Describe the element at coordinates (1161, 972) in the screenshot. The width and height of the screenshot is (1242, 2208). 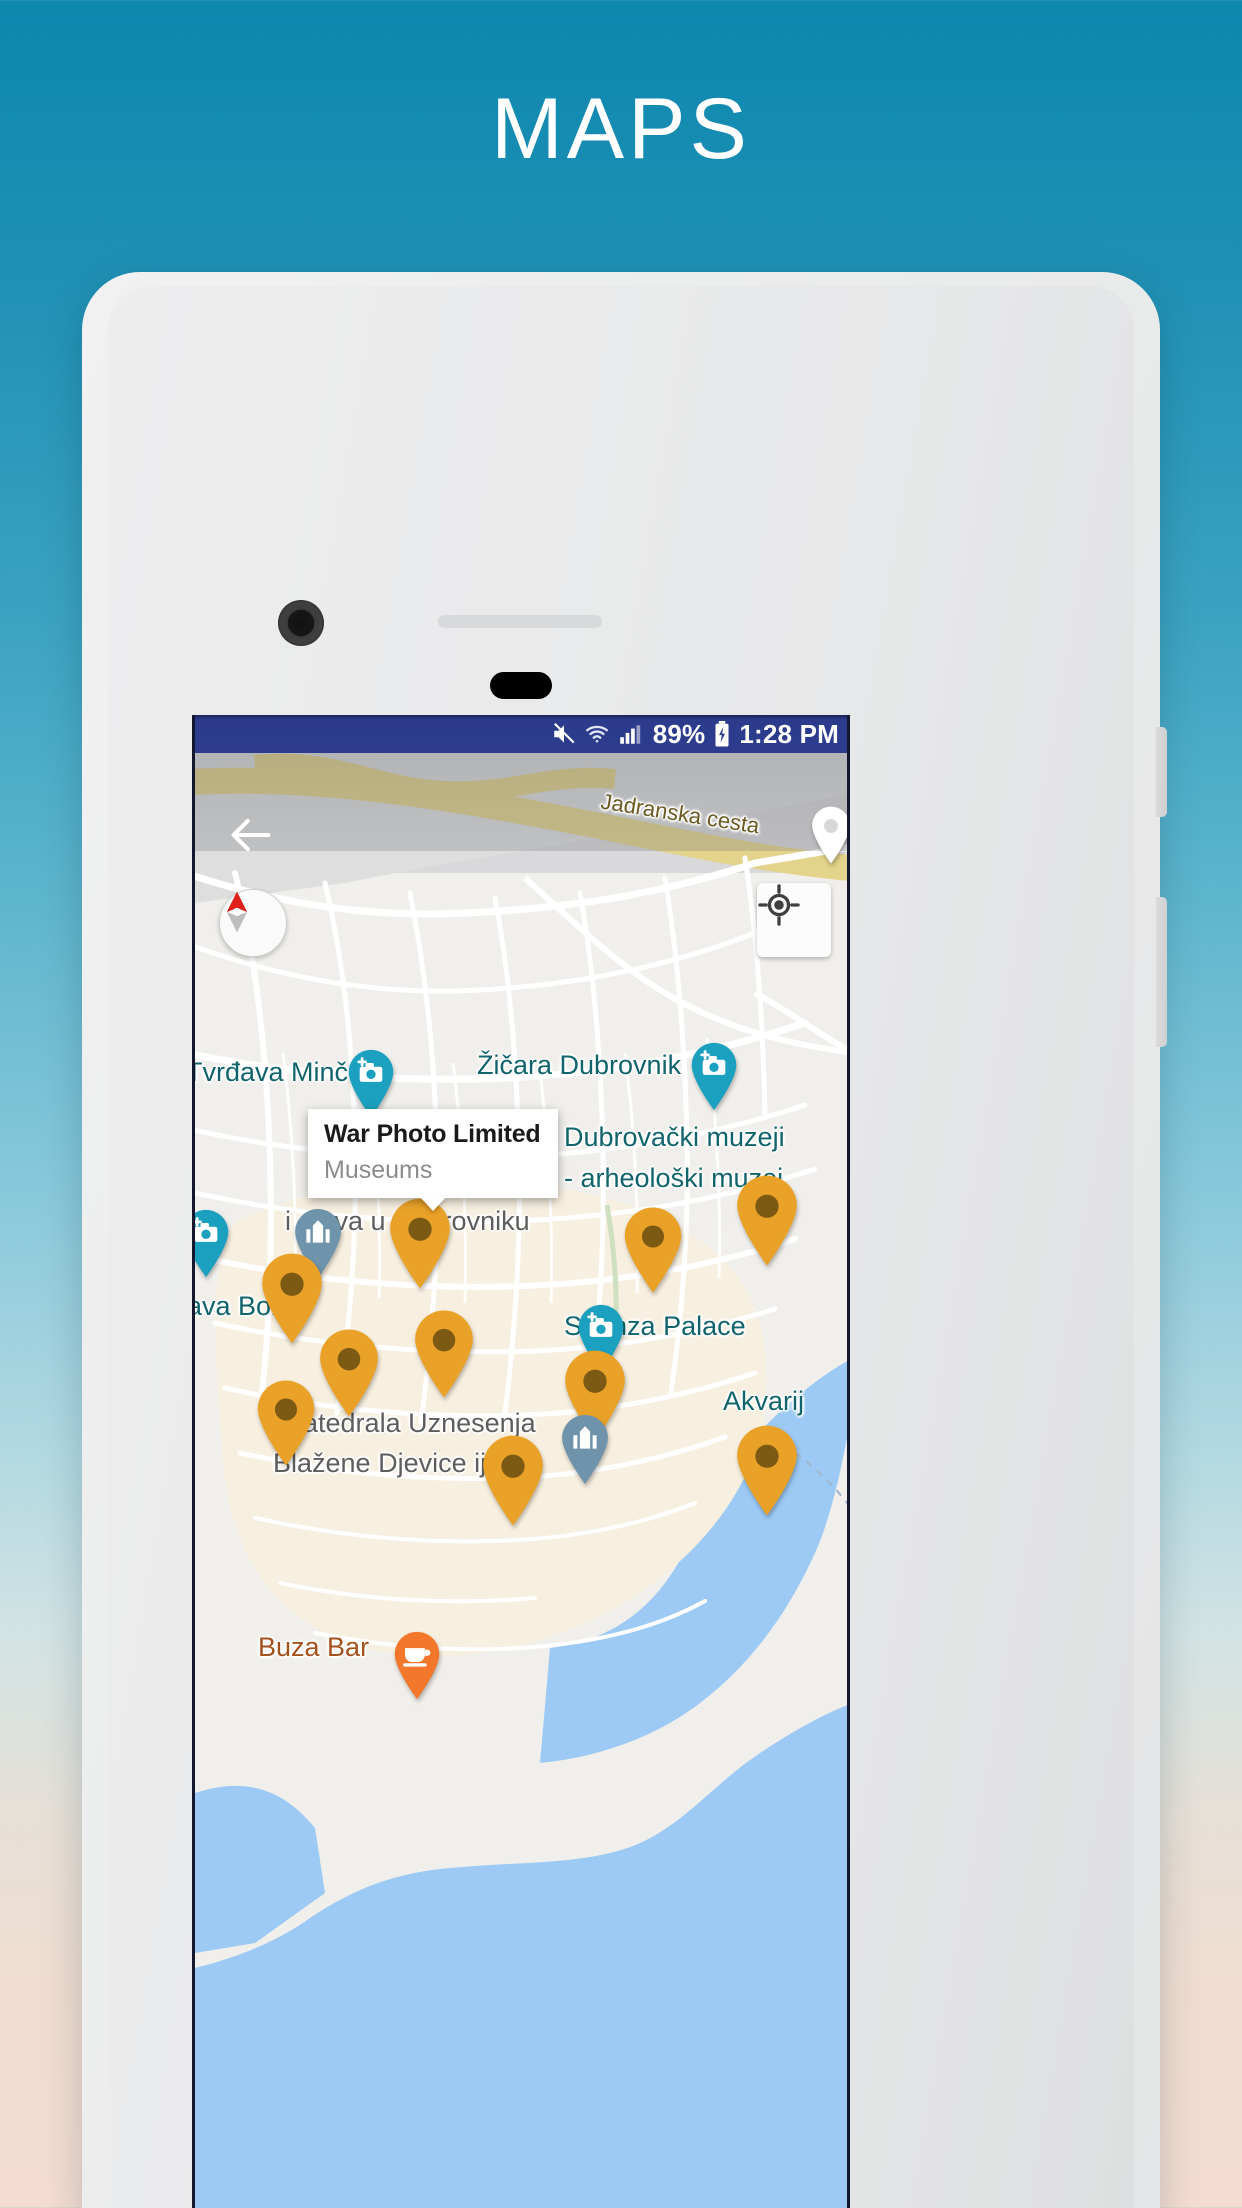
I see `power-button` at that location.